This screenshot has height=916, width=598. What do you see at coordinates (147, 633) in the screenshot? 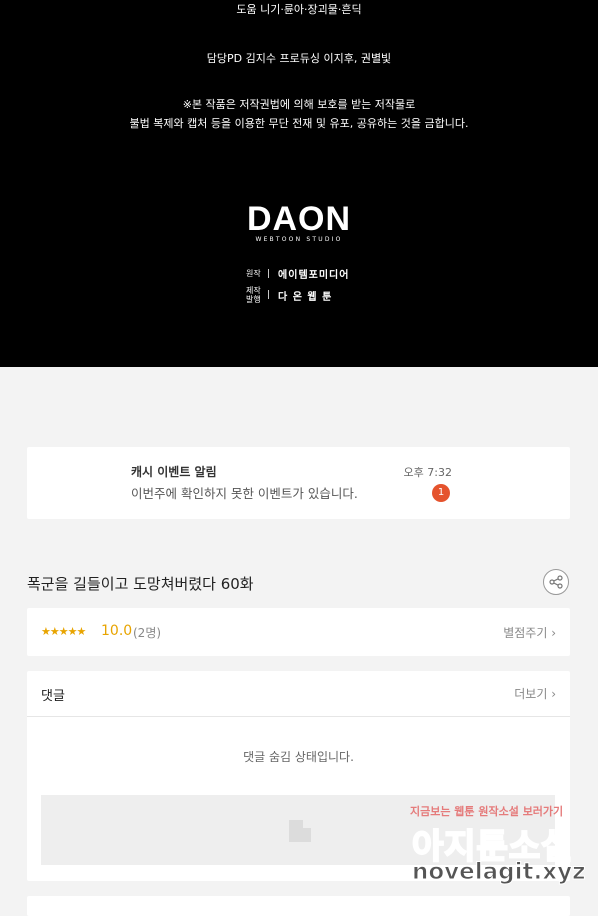
I see `rating-count: (2명)` at bounding box center [147, 633].